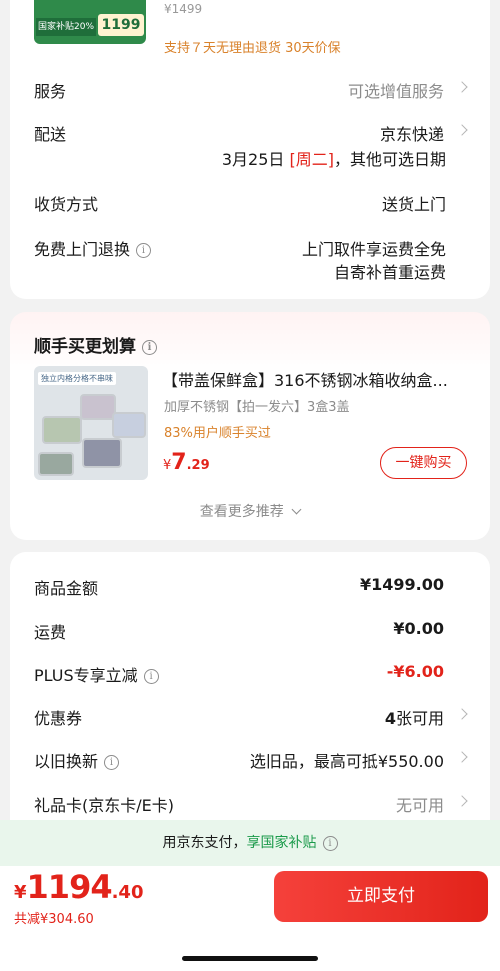  I want to click on delivery-carrier: 京东快递, so click(412, 133).